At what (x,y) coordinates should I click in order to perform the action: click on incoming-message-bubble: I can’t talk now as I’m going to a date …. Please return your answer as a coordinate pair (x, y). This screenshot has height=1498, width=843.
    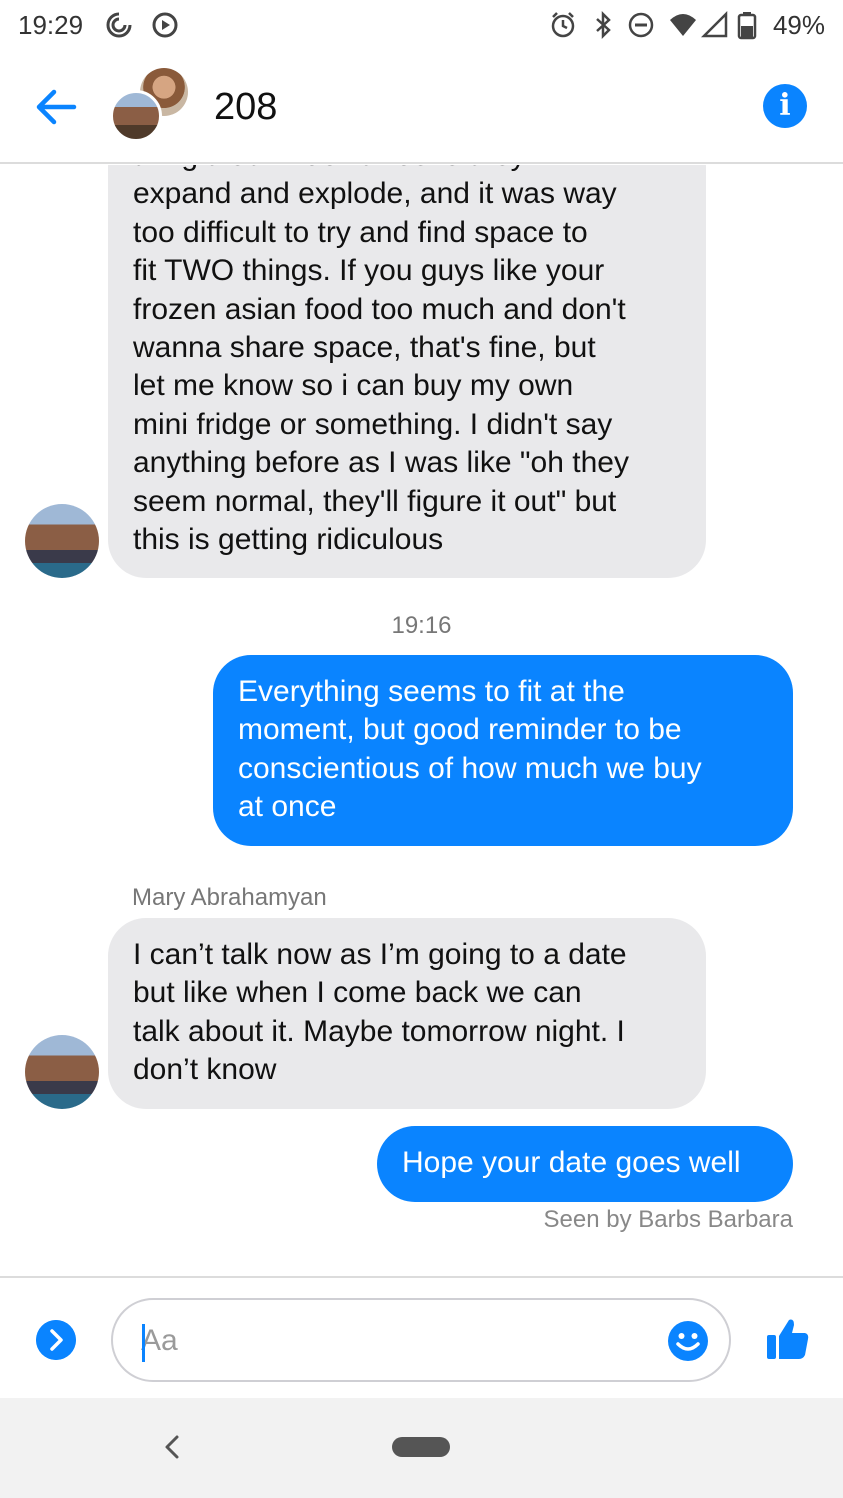
    Looking at the image, I should click on (407, 1013).